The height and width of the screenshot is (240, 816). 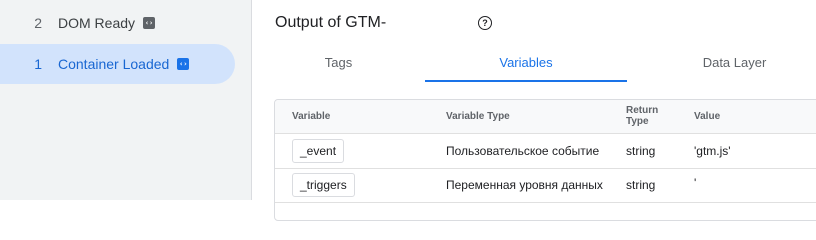 I want to click on column-header-return-type: Return Type, so click(x=642, y=116).